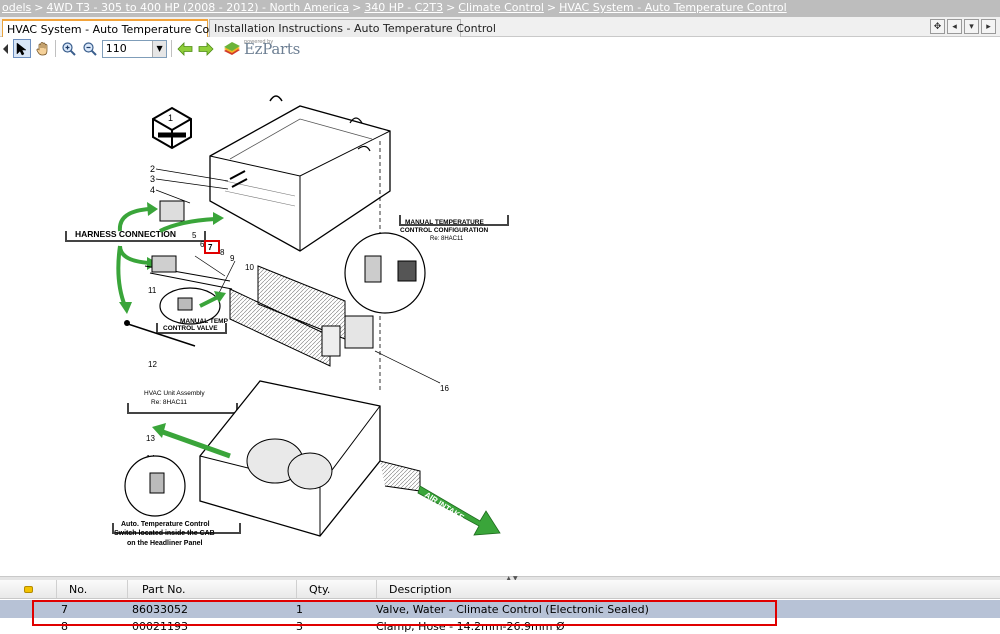 Image resolution: width=1000 pixels, height=634 pixels. What do you see at coordinates (160, 626) in the screenshot?
I see `cell-part-no: 00021193` at bounding box center [160, 626].